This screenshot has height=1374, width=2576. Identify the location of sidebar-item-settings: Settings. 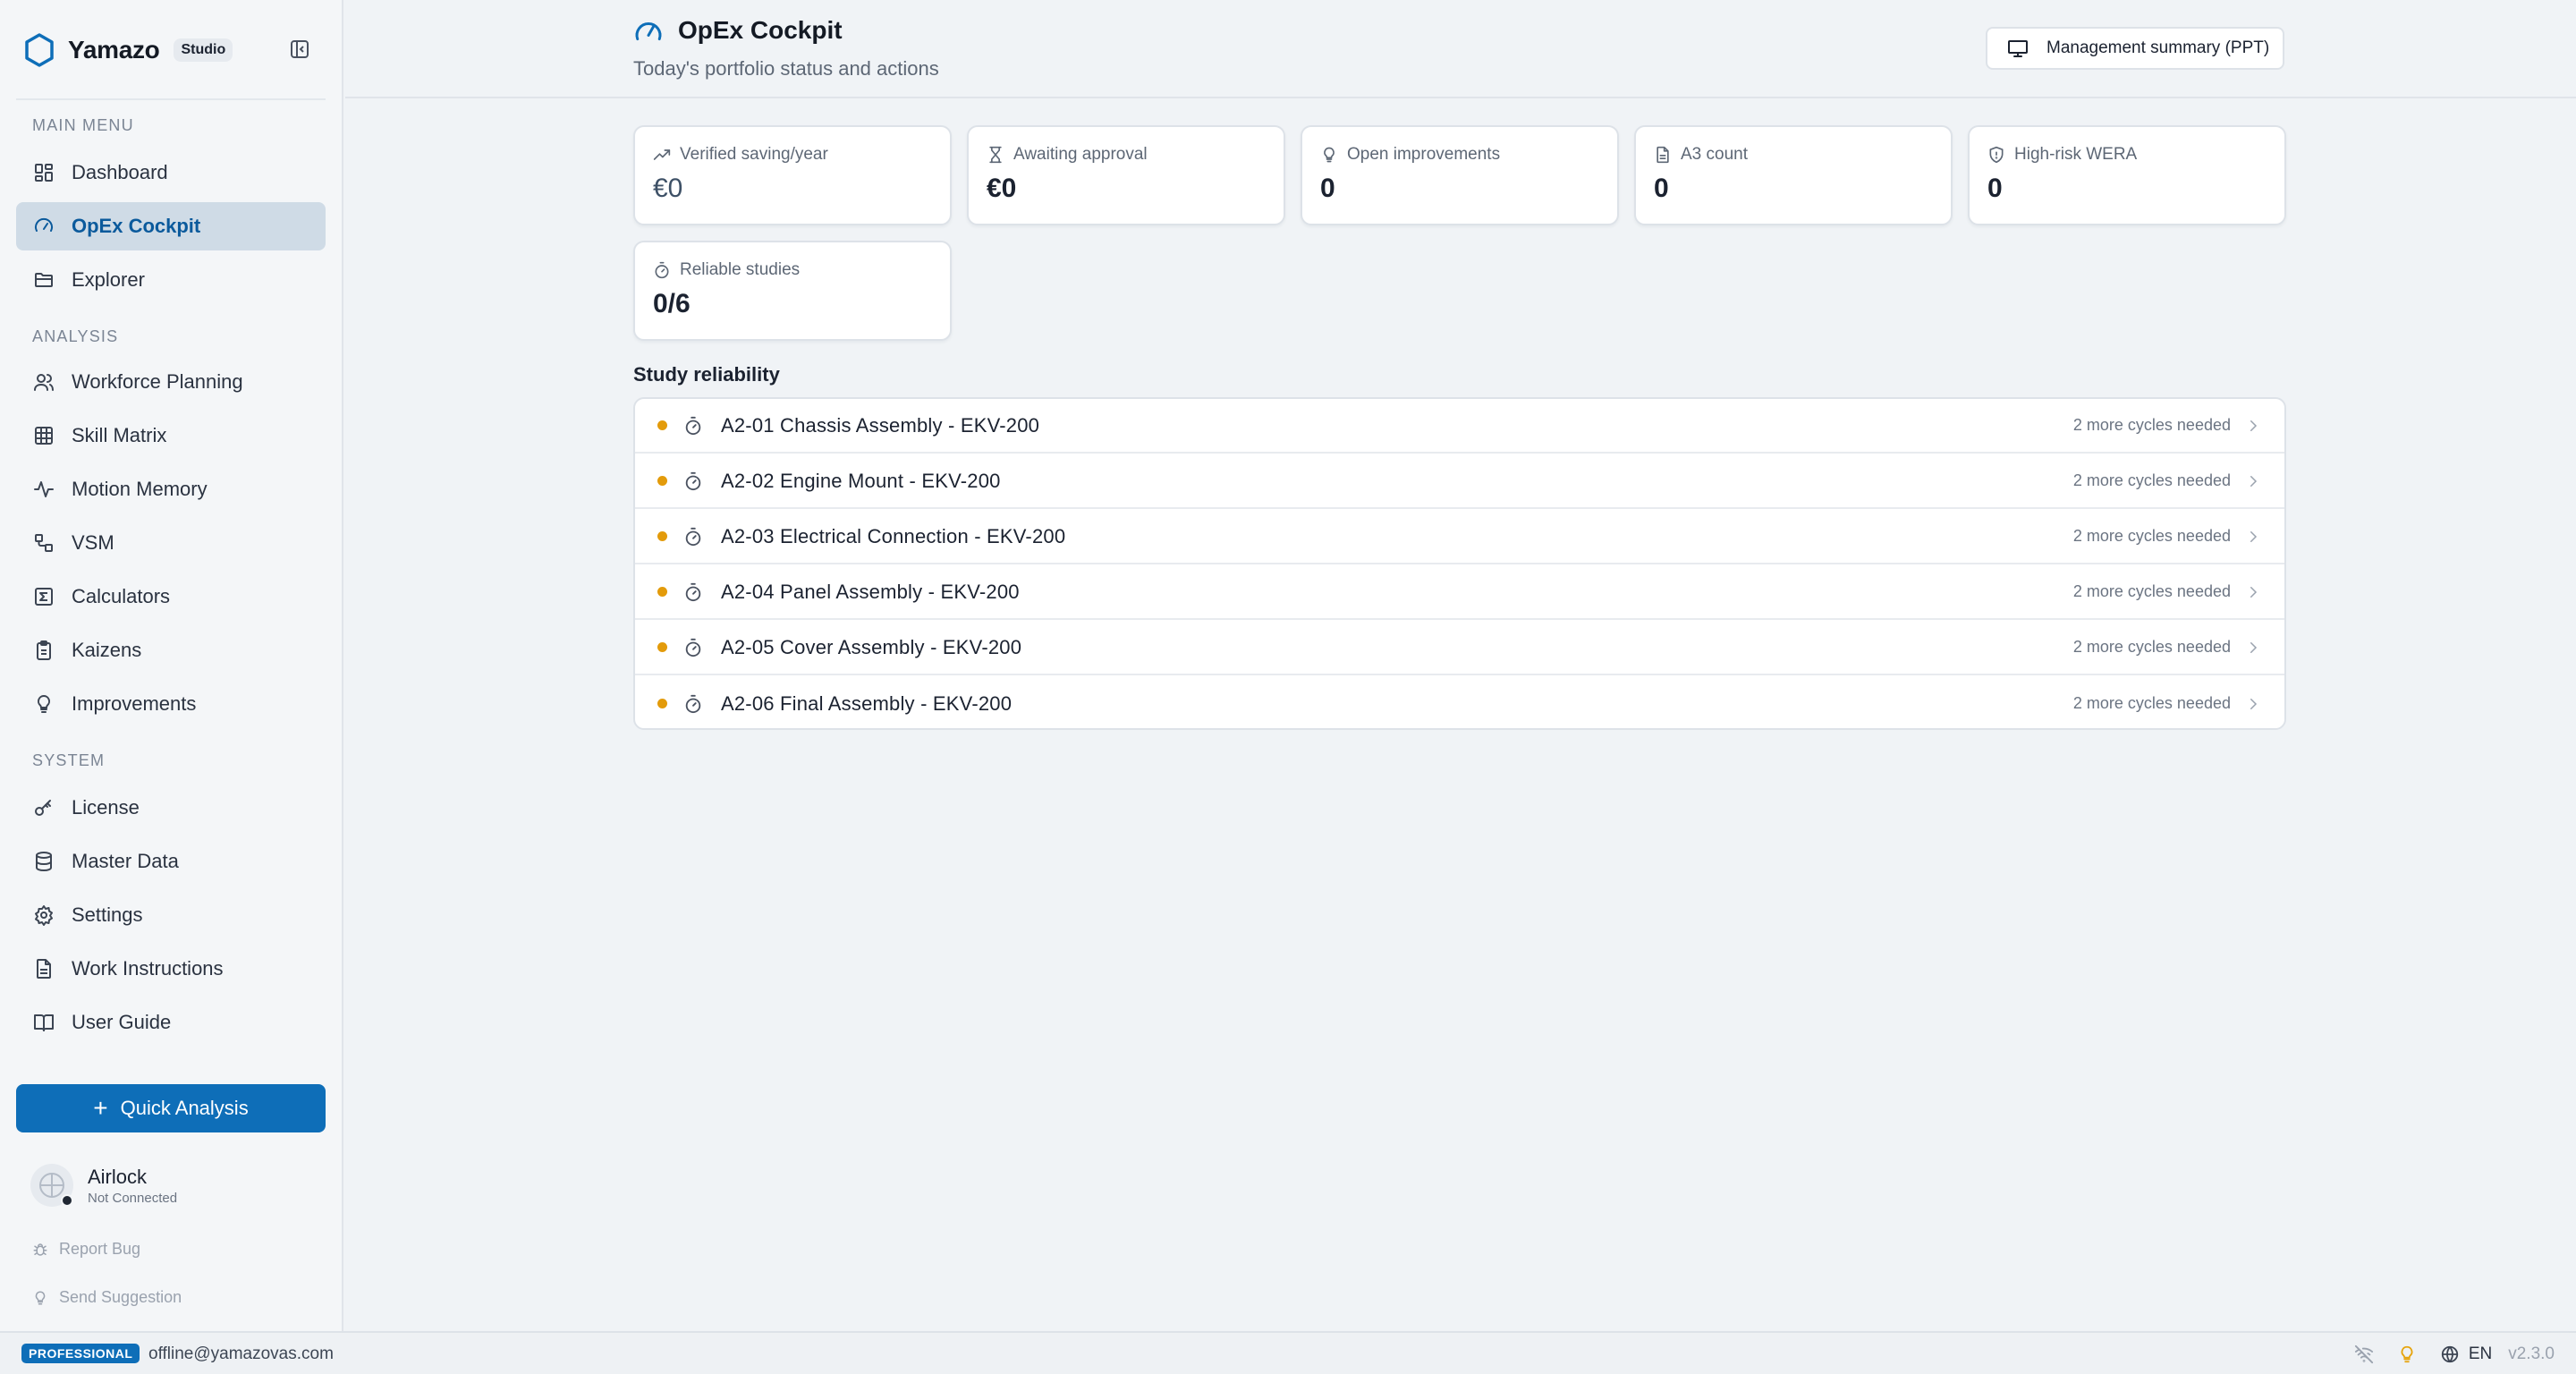
(171, 915).